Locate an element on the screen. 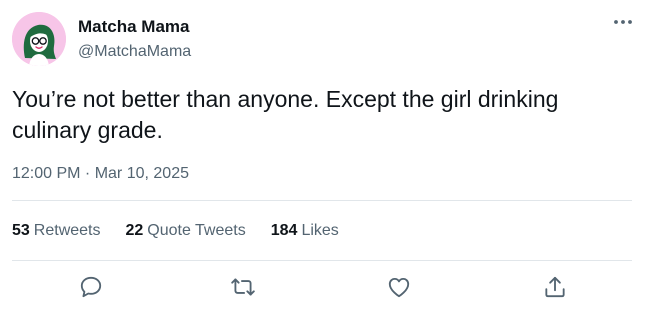  quote-tweets-count: 22 Quote Tweets is located at coordinates (186, 231).